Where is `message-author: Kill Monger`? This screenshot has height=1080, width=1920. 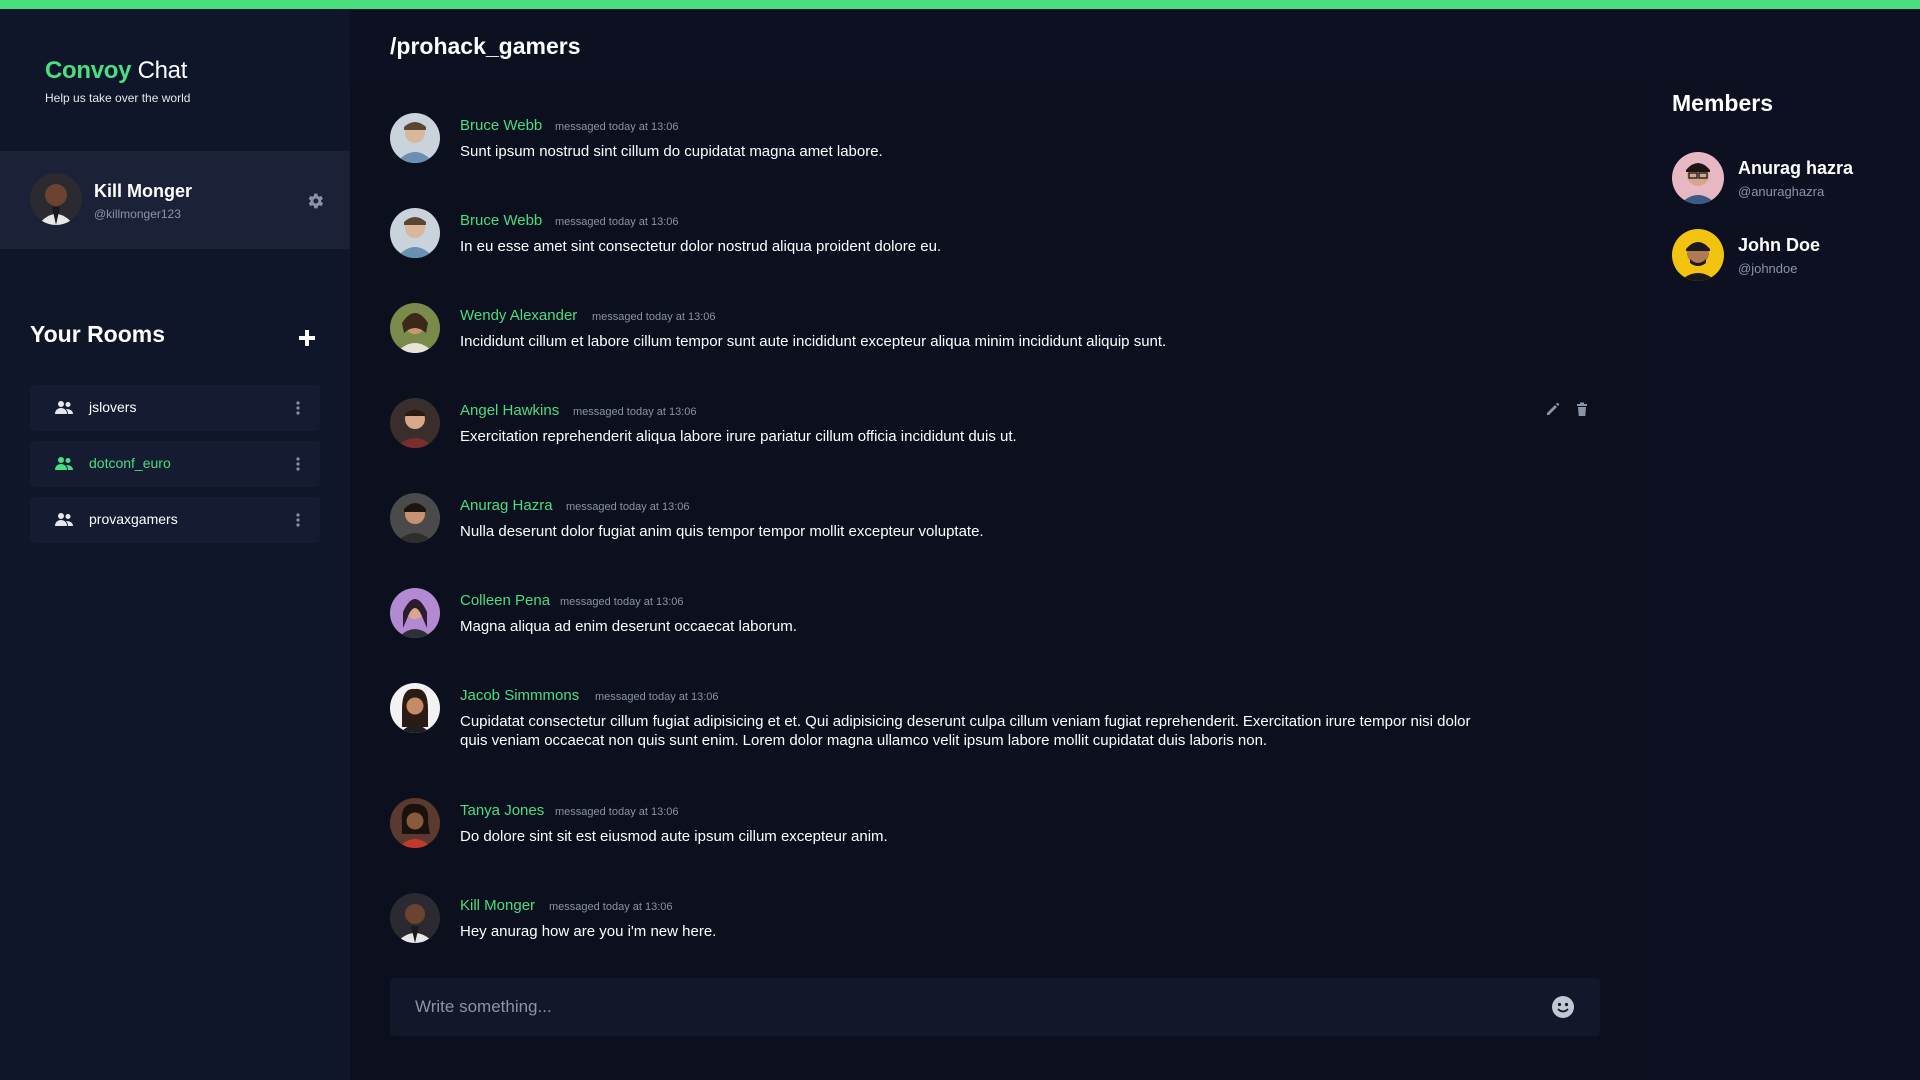 message-author: Kill Monger is located at coordinates (497, 905).